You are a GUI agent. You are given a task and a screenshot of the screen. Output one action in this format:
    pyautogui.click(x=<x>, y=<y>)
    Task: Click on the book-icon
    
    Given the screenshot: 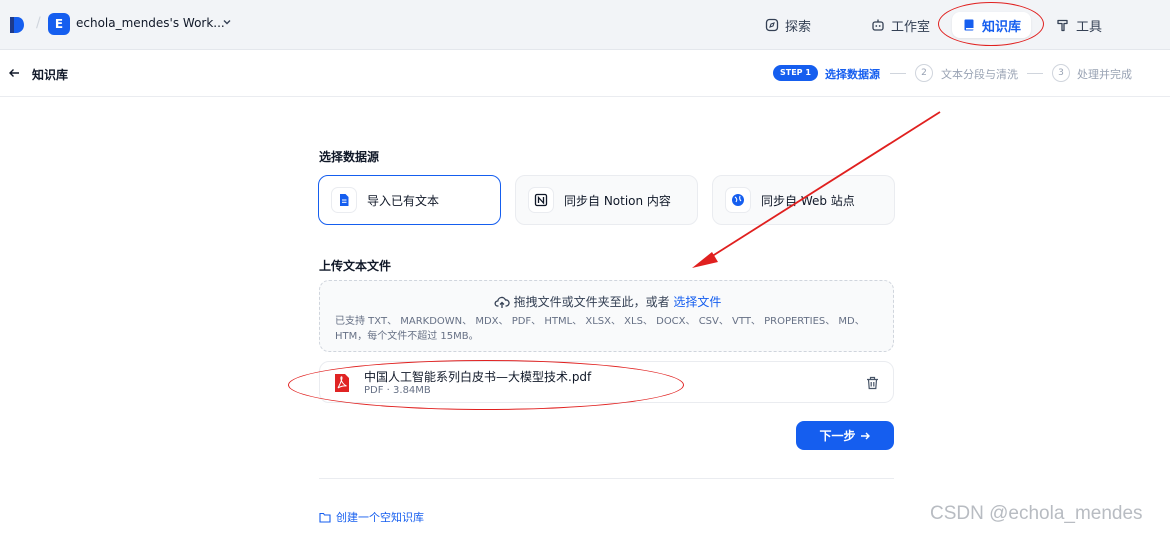 What is the action you would take?
    pyautogui.click(x=969, y=25)
    